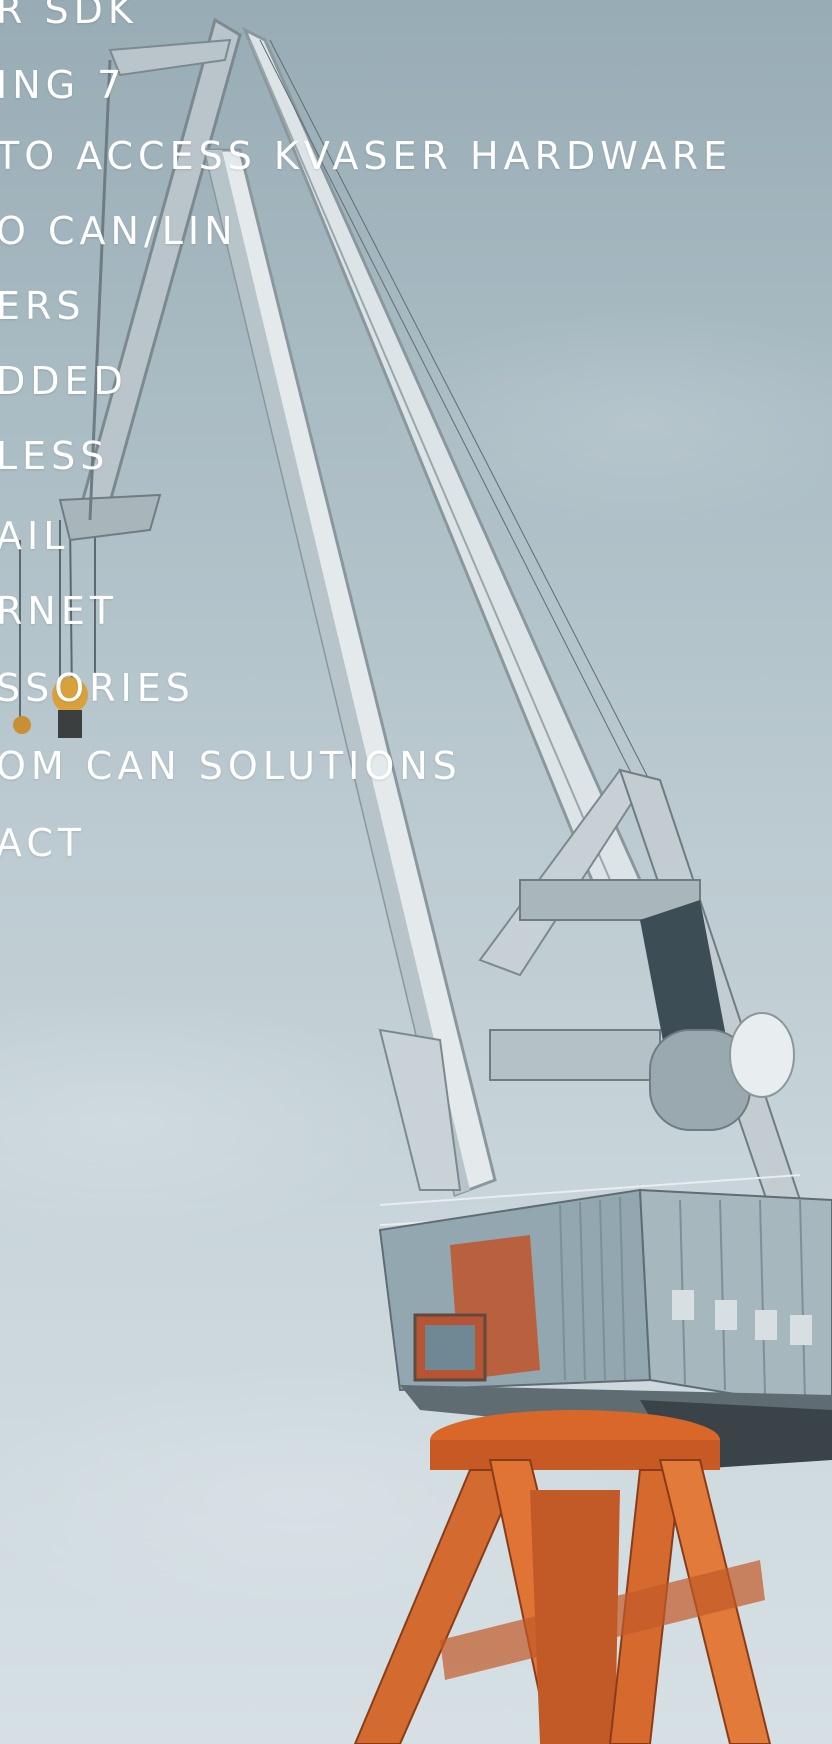  I want to click on nav-item-contact: ACT, so click(43, 843).